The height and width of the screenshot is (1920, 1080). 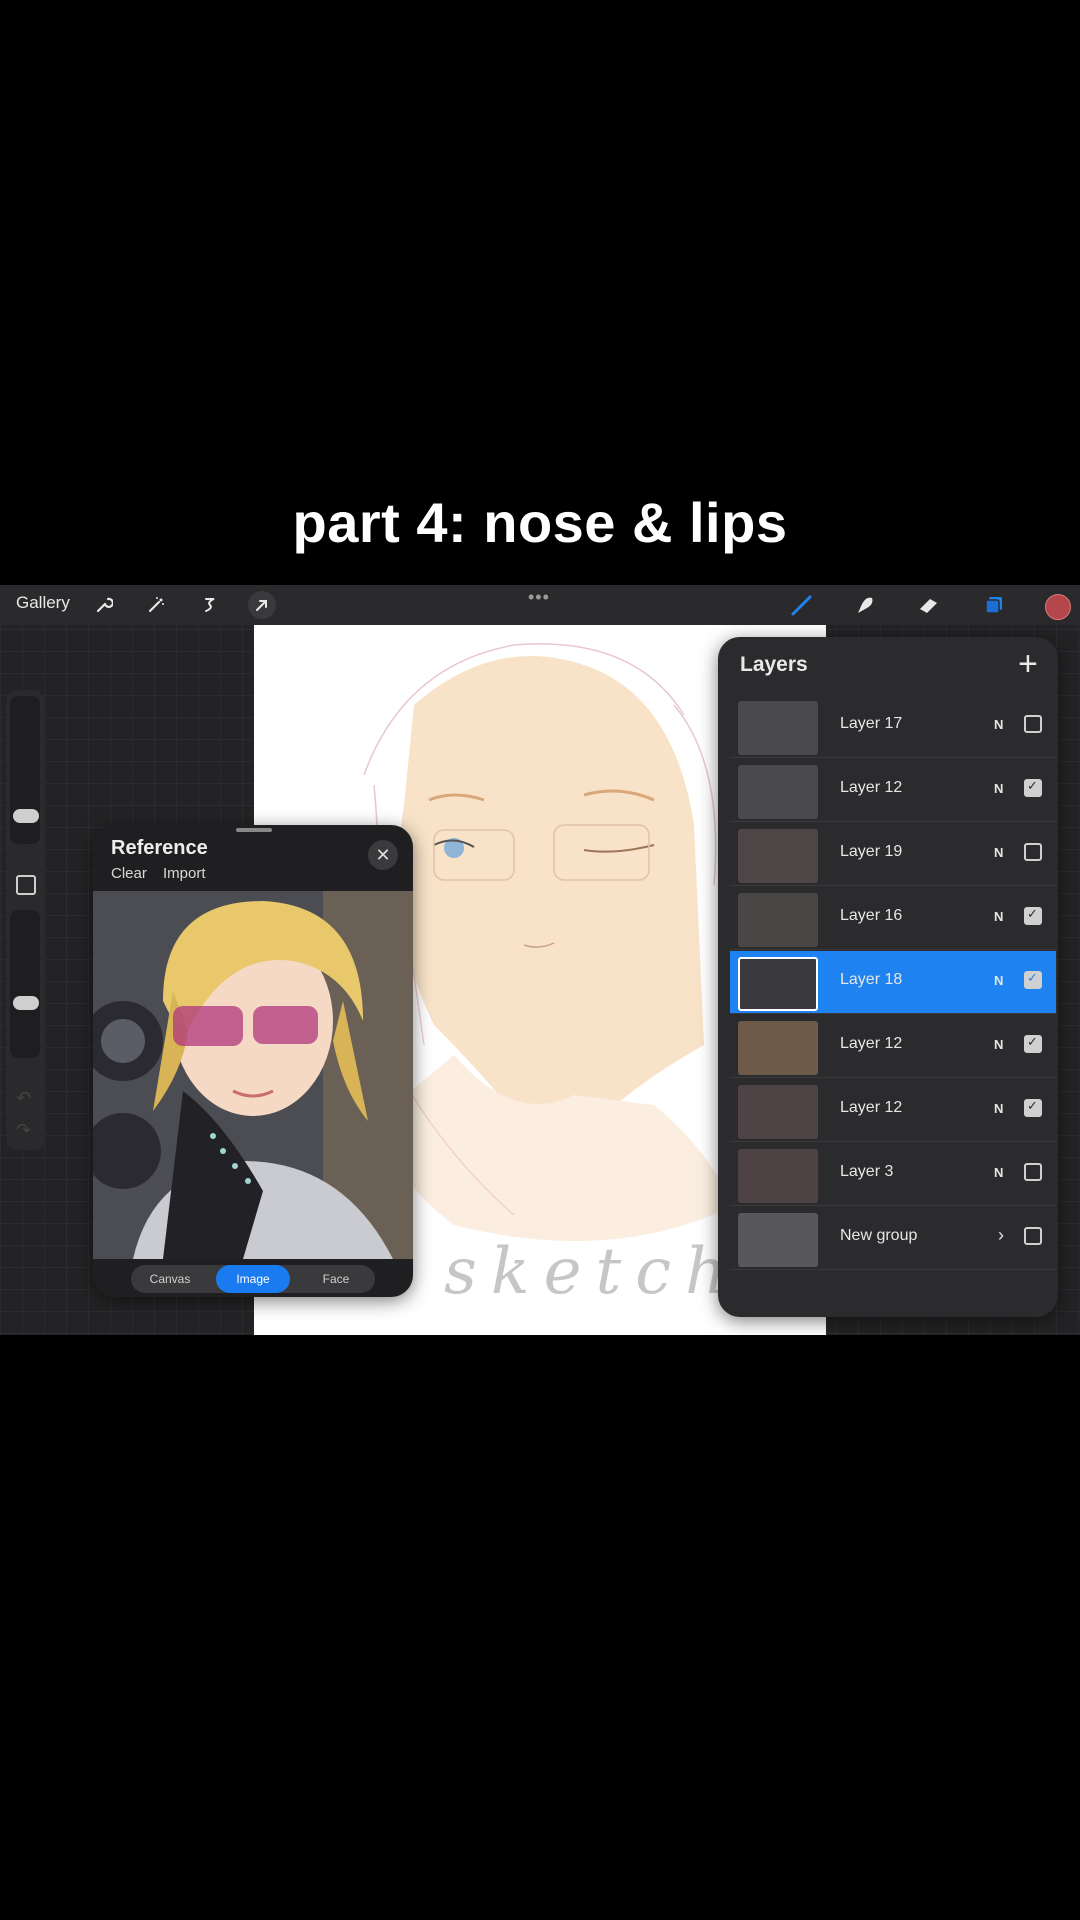 What do you see at coordinates (25, 770) in the screenshot?
I see `brush-size-slider` at bounding box center [25, 770].